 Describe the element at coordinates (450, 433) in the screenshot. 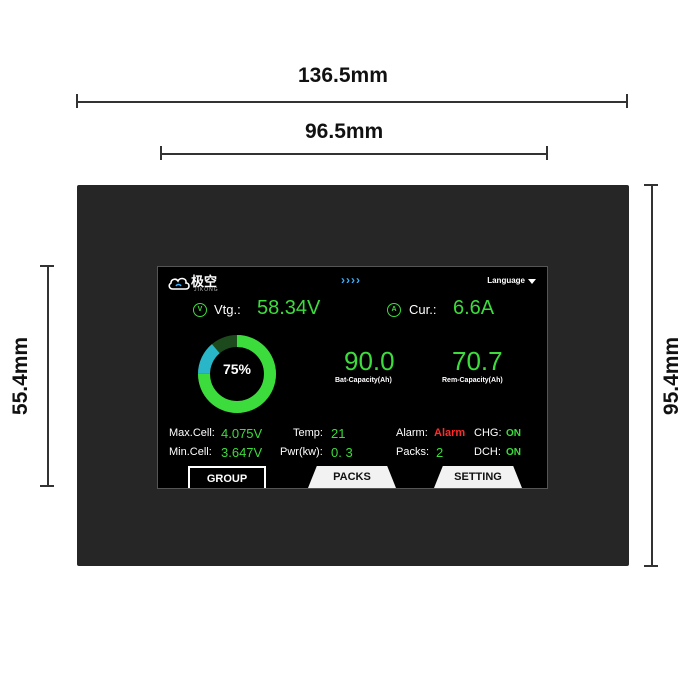

I see `alarm-value: Alarm` at that location.